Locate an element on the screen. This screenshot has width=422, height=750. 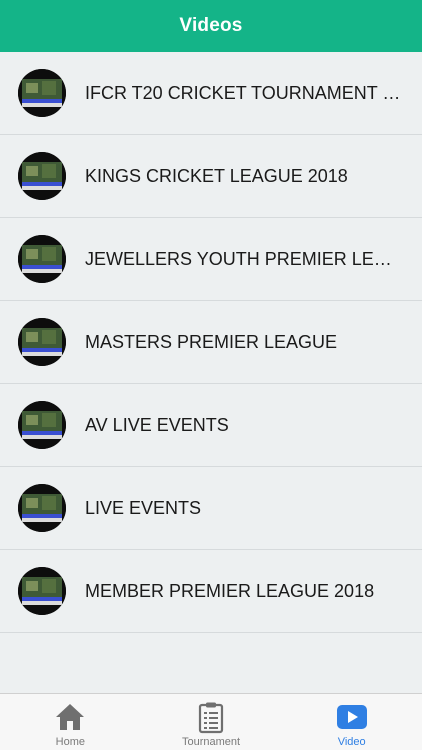
tab-tournament: Tournament is located at coordinates (211, 722).